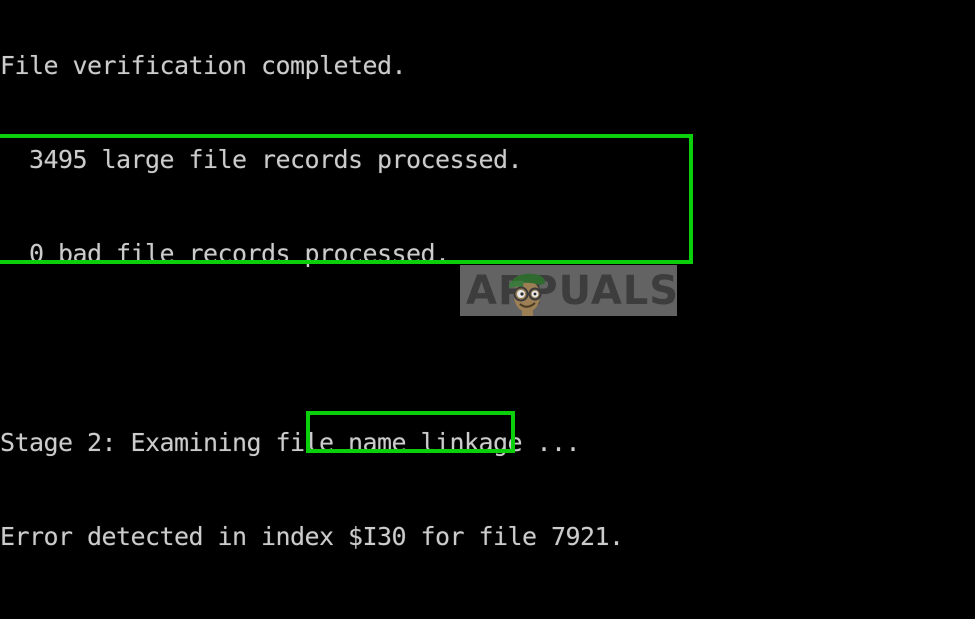 The image size is (975, 619). What do you see at coordinates (203, 65) in the screenshot?
I see `console-line: File verification completed.` at bounding box center [203, 65].